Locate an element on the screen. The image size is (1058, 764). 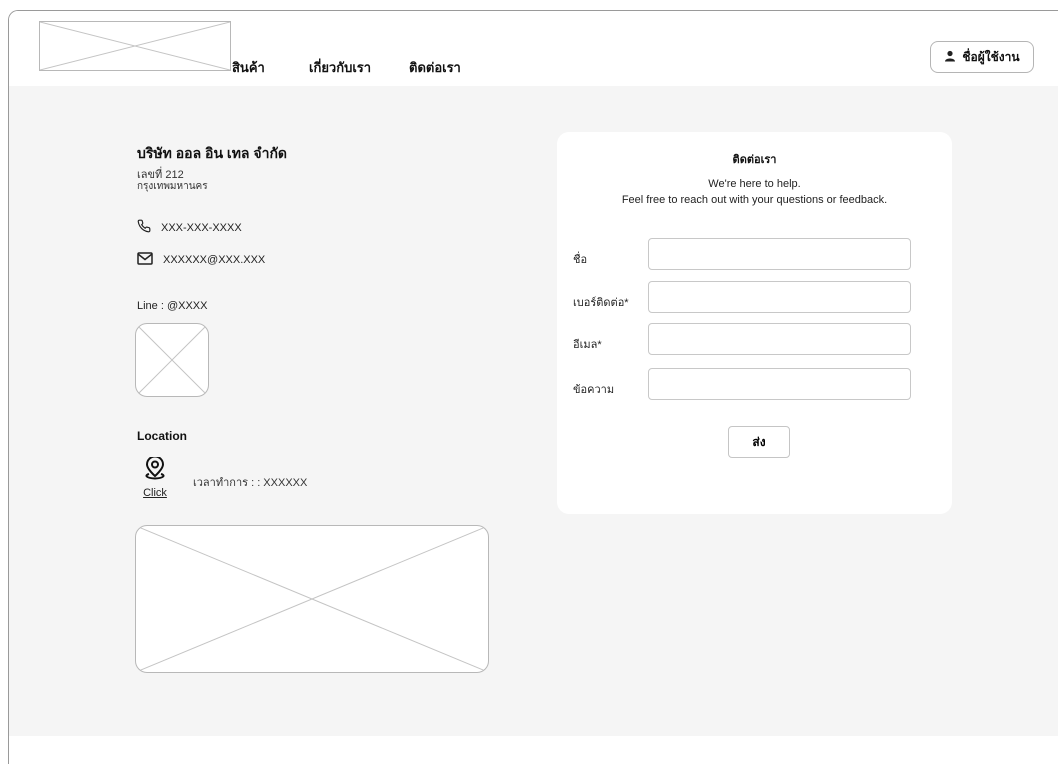
user-icon is located at coordinates (950, 57).